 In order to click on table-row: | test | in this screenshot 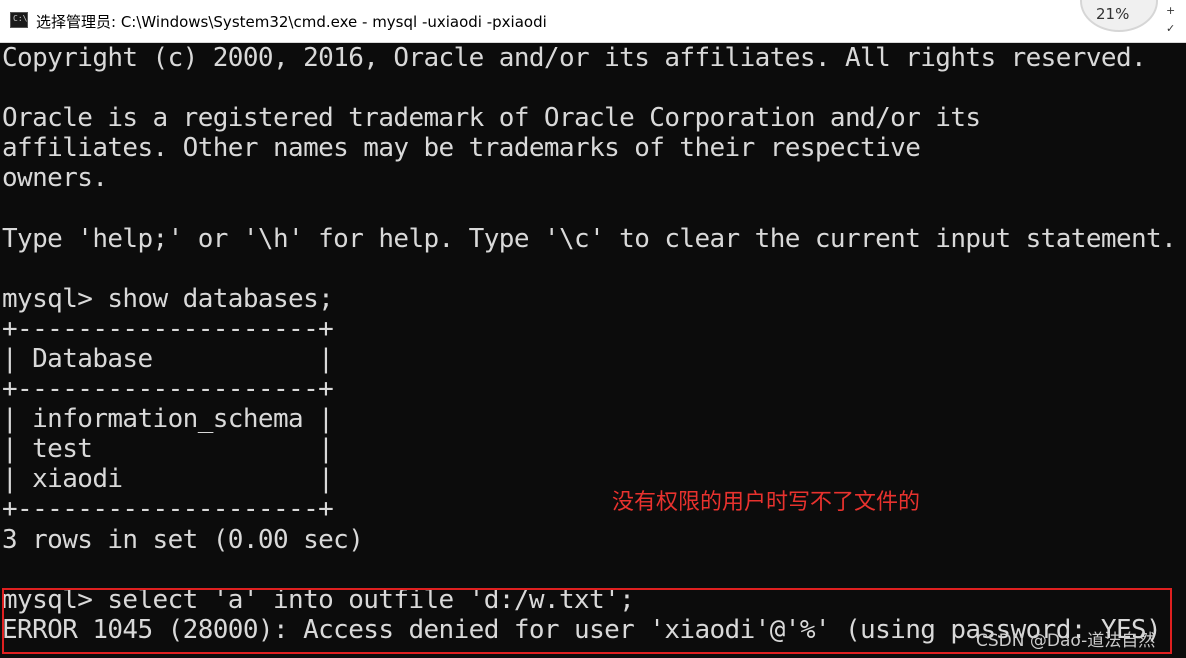, I will do `click(168, 449)`.